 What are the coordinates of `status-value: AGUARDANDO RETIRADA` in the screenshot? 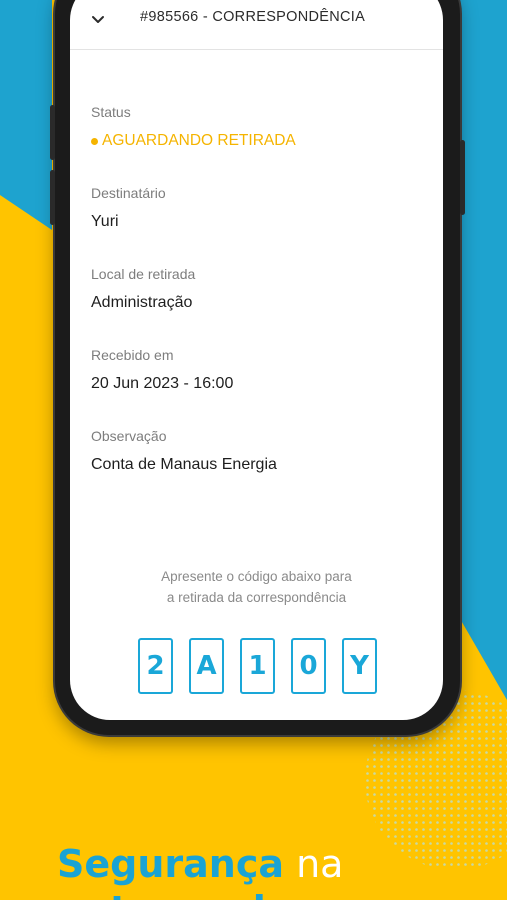 It's located at (199, 140).